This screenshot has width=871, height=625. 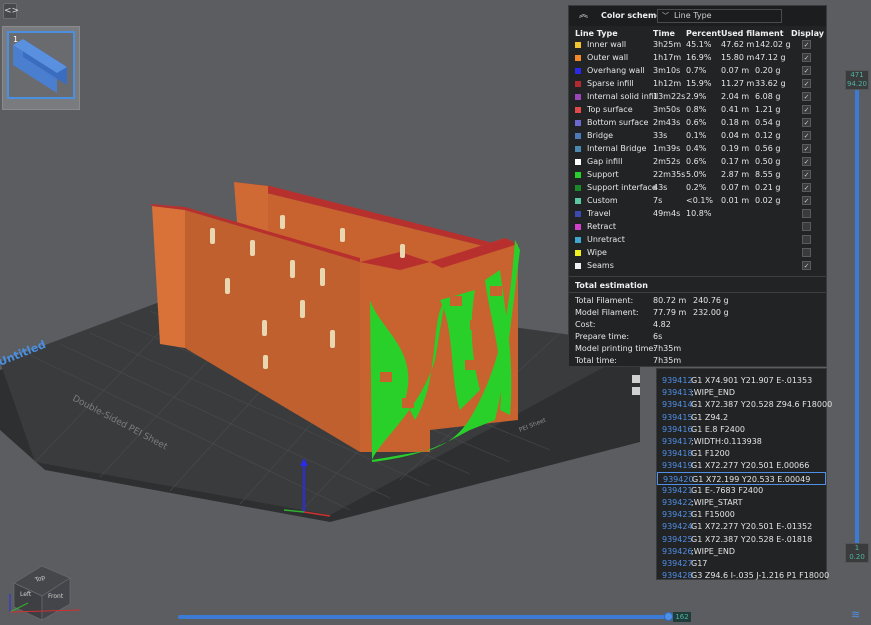 I want to click on legend-percent: 10.8%, so click(x=699, y=213).